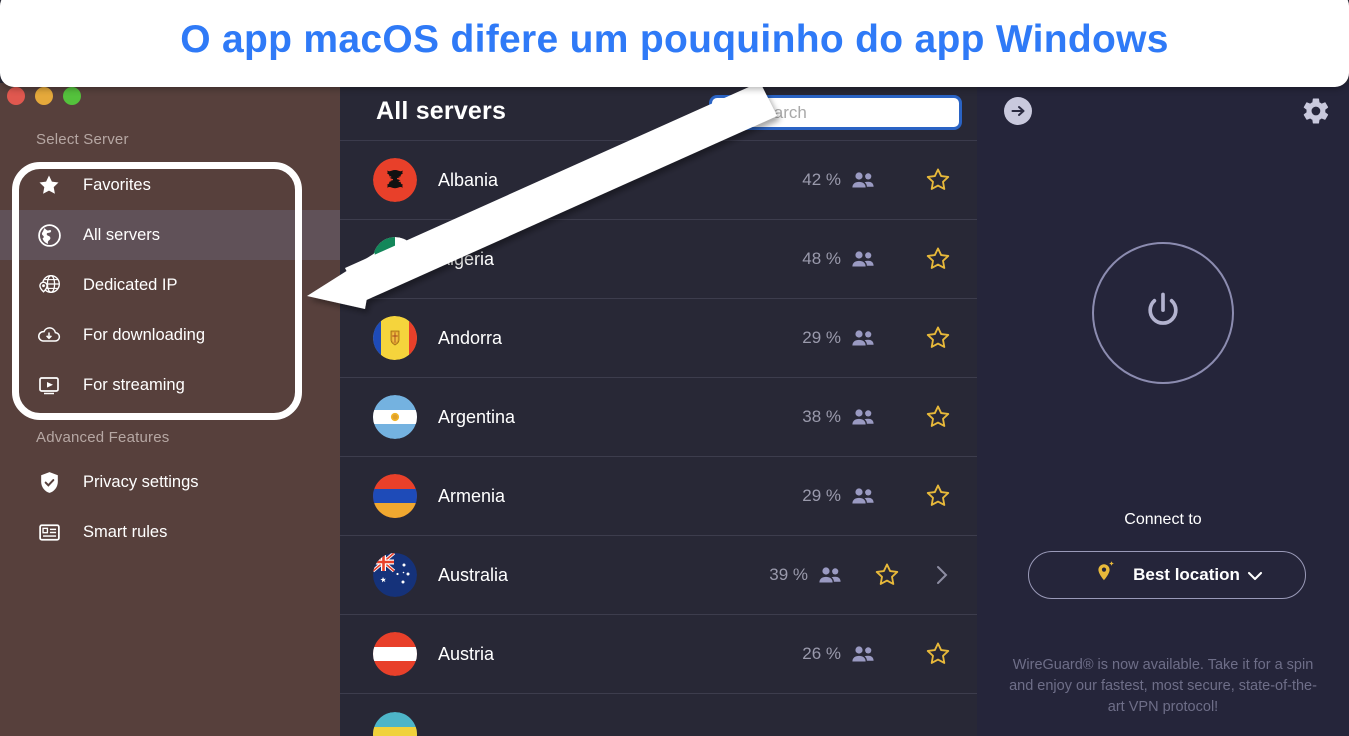  Describe the element at coordinates (780, 112) in the screenshot. I see `search-placeholder: Search` at that location.